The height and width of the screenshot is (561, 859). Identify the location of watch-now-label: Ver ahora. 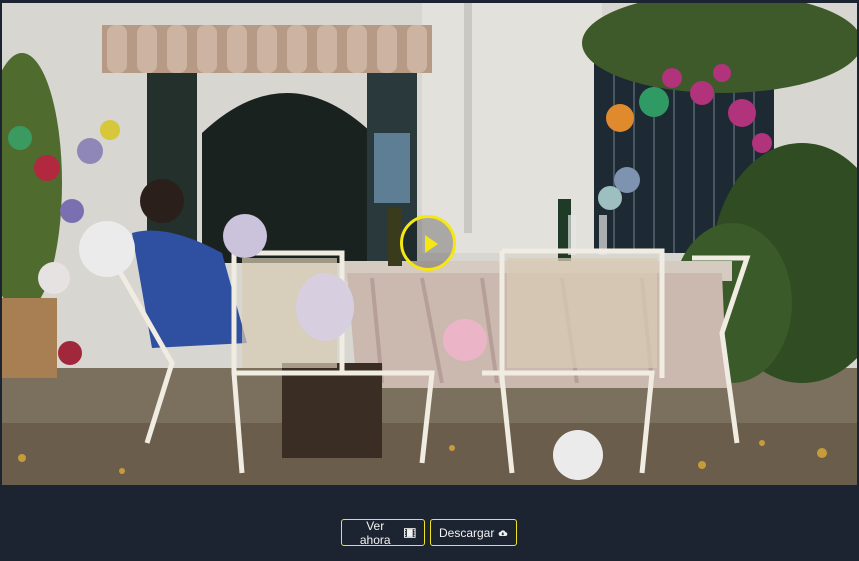
(375, 532).